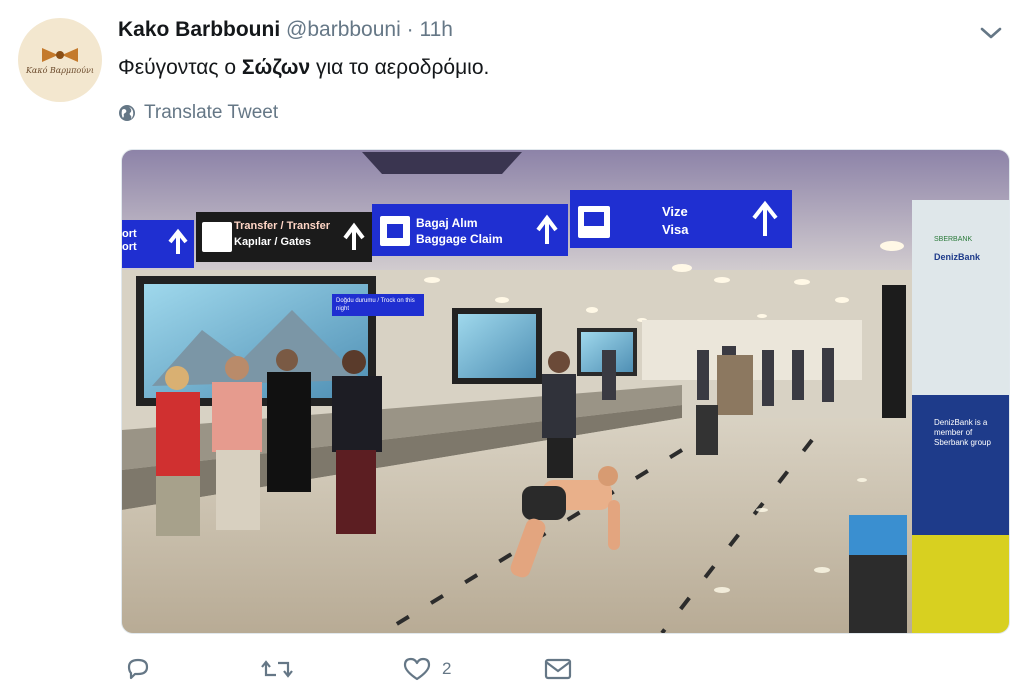 Image resolution: width=1024 pixels, height=693 pixels. Describe the element at coordinates (459, 239) in the screenshot. I see `sign-baggage-line2: Baggage Claim` at that location.